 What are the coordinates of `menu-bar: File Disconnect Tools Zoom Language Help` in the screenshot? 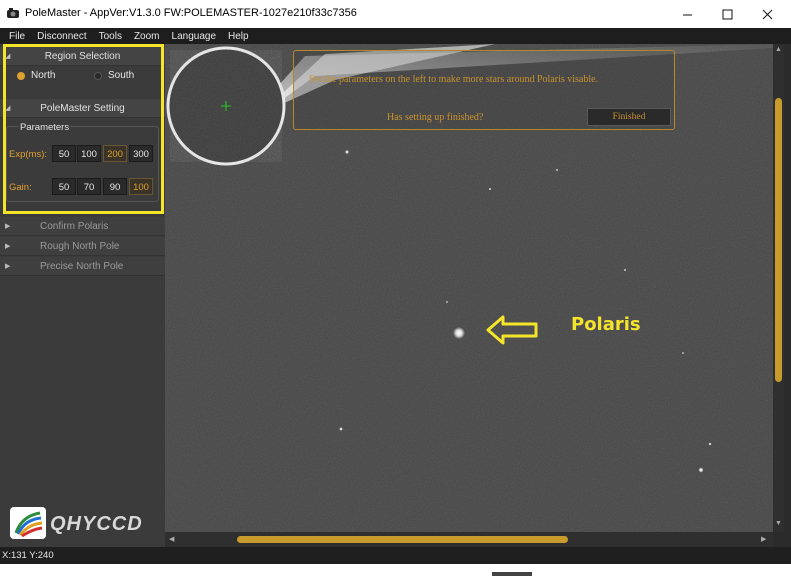 It's located at (395, 36).